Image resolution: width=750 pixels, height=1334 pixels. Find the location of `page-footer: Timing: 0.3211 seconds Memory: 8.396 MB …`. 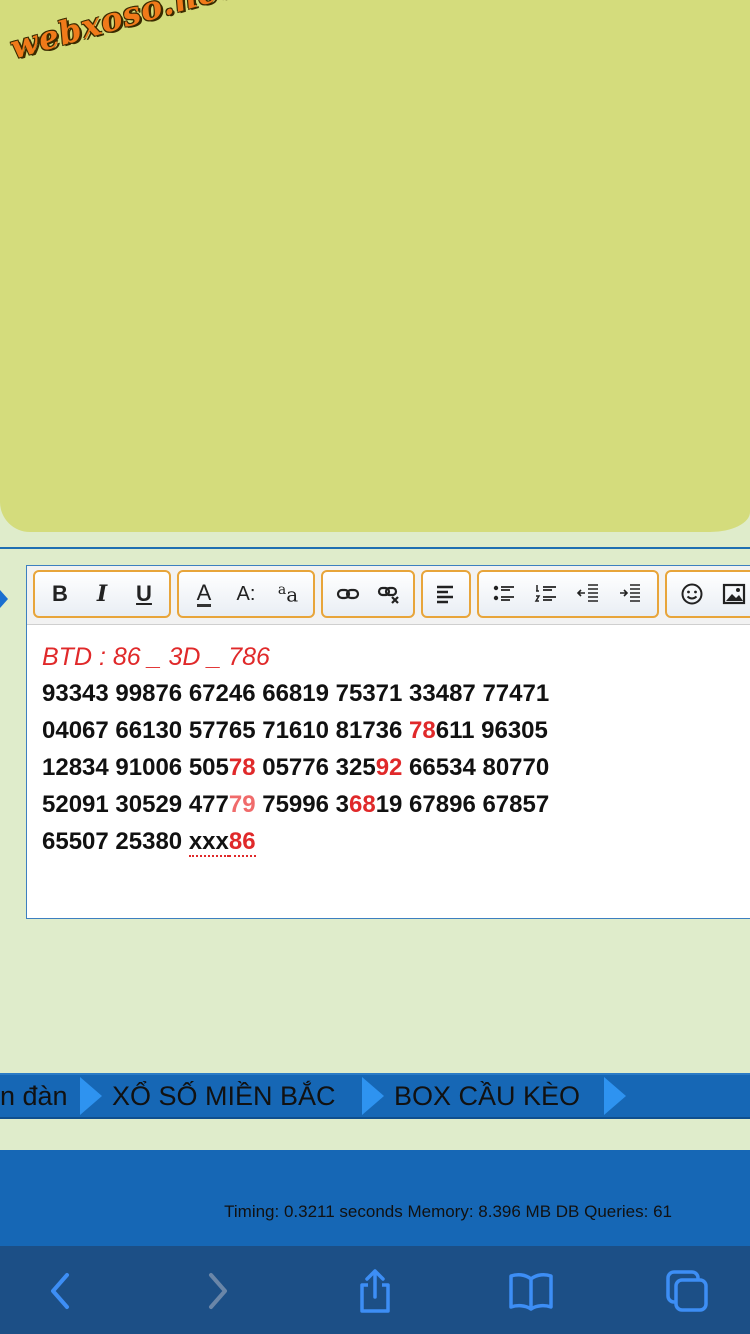

page-footer: Timing: 0.3211 seconds Memory: 8.396 MB … is located at coordinates (375, 1198).